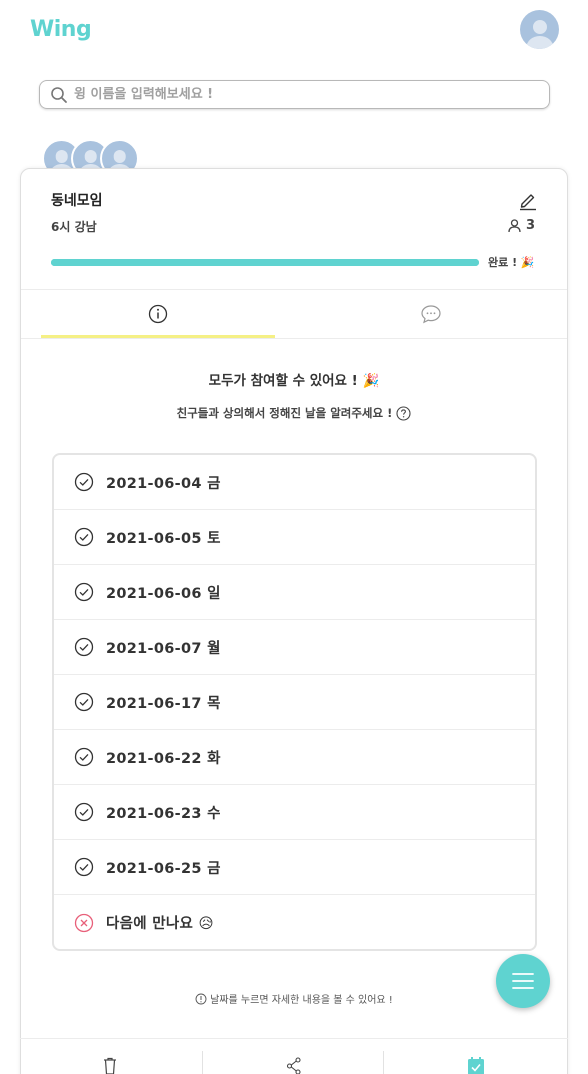 The width and height of the screenshot is (588, 1074). What do you see at coordinates (163, 868) in the screenshot?
I see `date-label: 2021-06-25 금` at bounding box center [163, 868].